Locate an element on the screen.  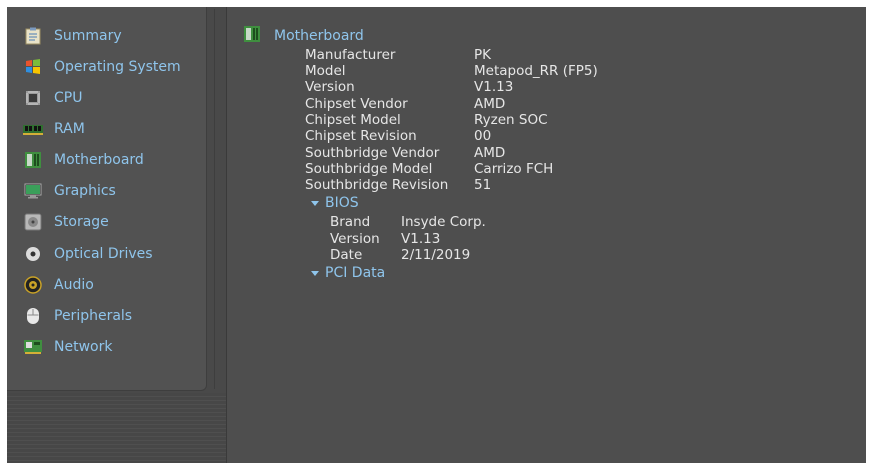
property-key: Brand is located at coordinates (350, 222).